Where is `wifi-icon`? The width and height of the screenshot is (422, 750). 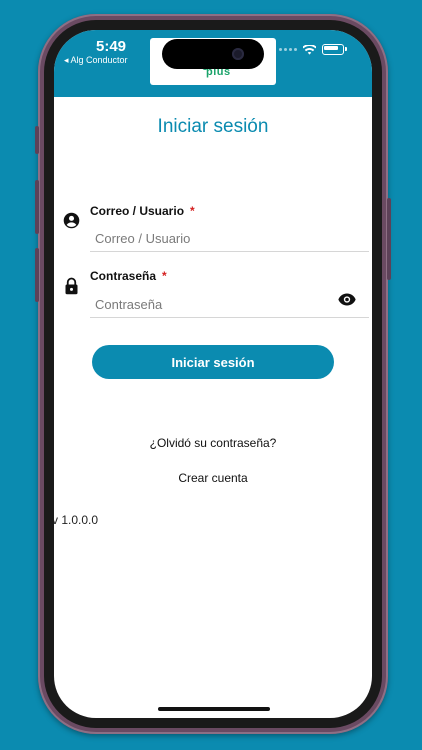 wifi-icon is located at coordinates (309, 49).